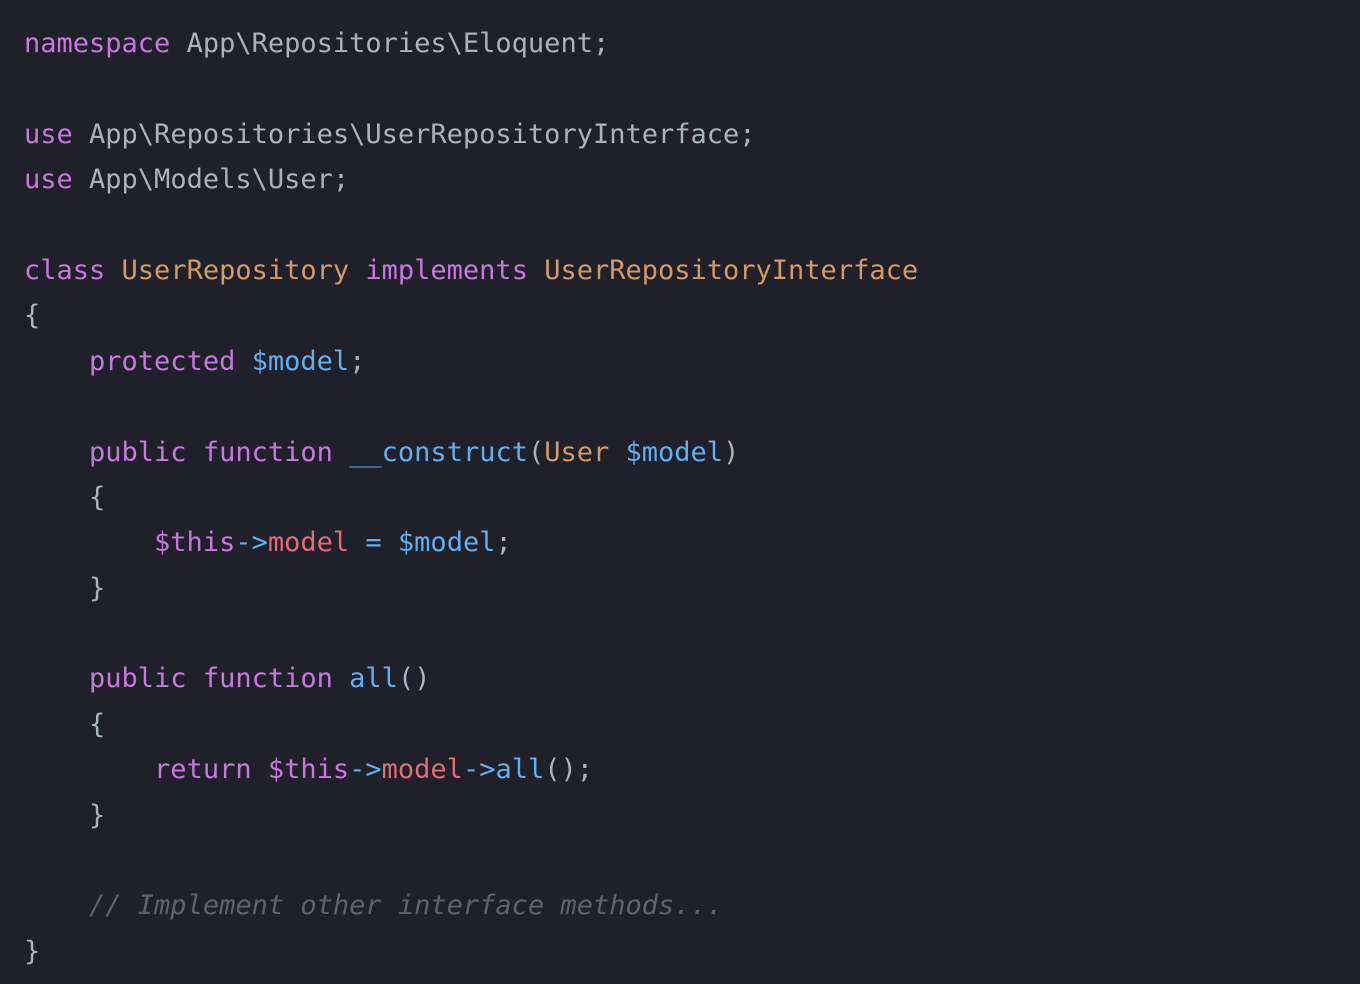 The height and width of the screenshot is (984, 1360). Describe the element at coordinates (390, 43) in the screenshot. I see `text-token: App\Repositories\Eloquent;` at that location.